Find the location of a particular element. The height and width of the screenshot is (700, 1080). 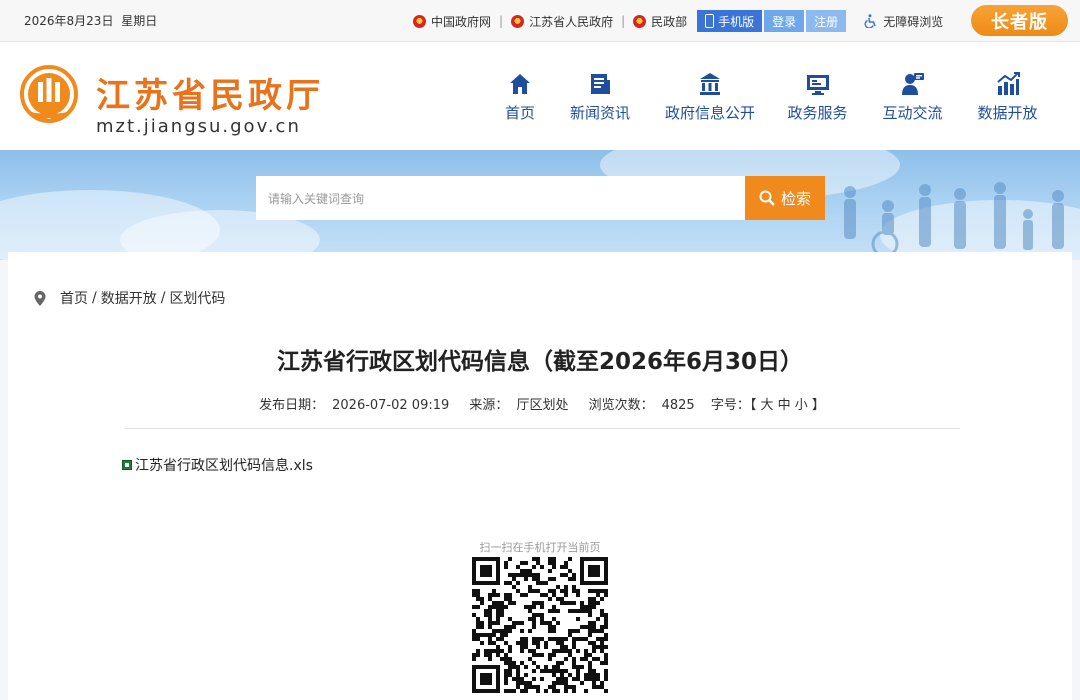

views-label: 浏览次数： is located at coordinates (621, 405).